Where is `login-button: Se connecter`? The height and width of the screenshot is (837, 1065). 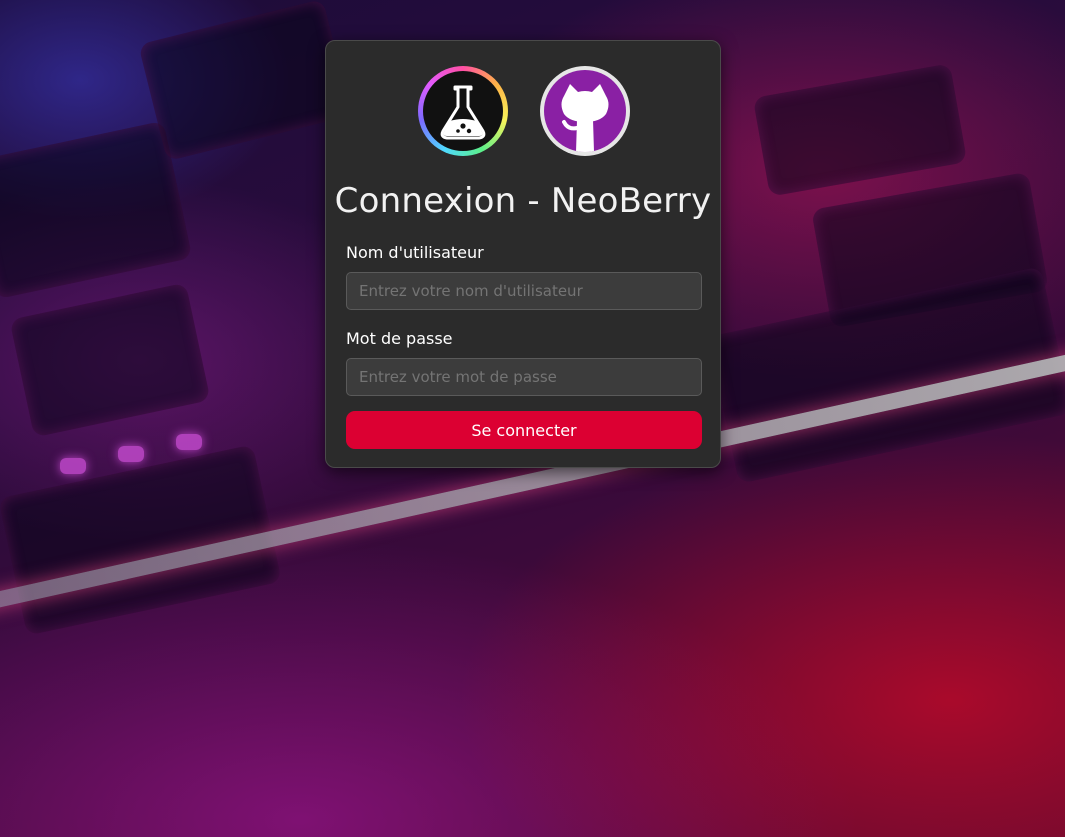 login-button: Se connecter is located at coordinates (524, 430).